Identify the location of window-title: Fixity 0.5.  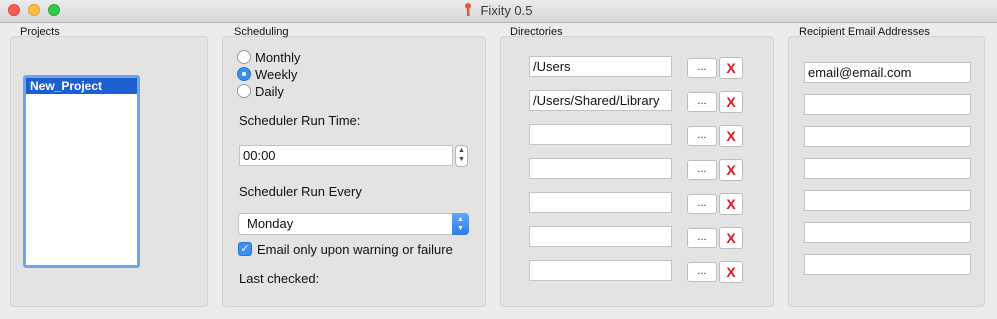
(498, 10).